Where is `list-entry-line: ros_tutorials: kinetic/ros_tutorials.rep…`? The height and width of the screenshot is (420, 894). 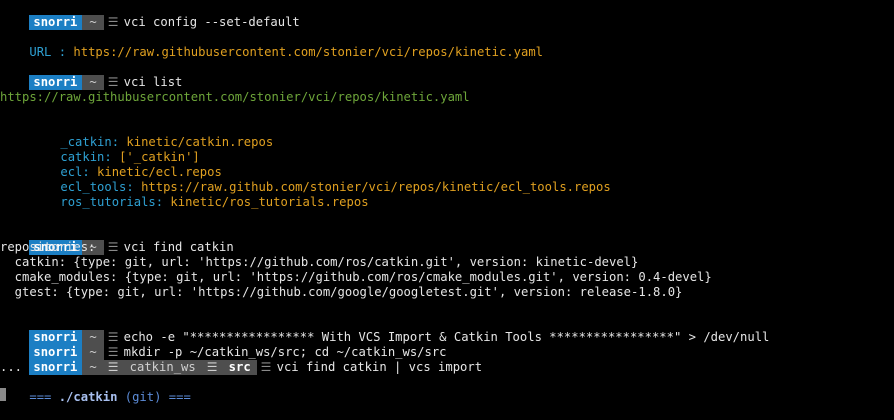
list-entry-line: ros_tutorials: kinetic/ros_tutorials.rep… is located at coordinates (199, 194).